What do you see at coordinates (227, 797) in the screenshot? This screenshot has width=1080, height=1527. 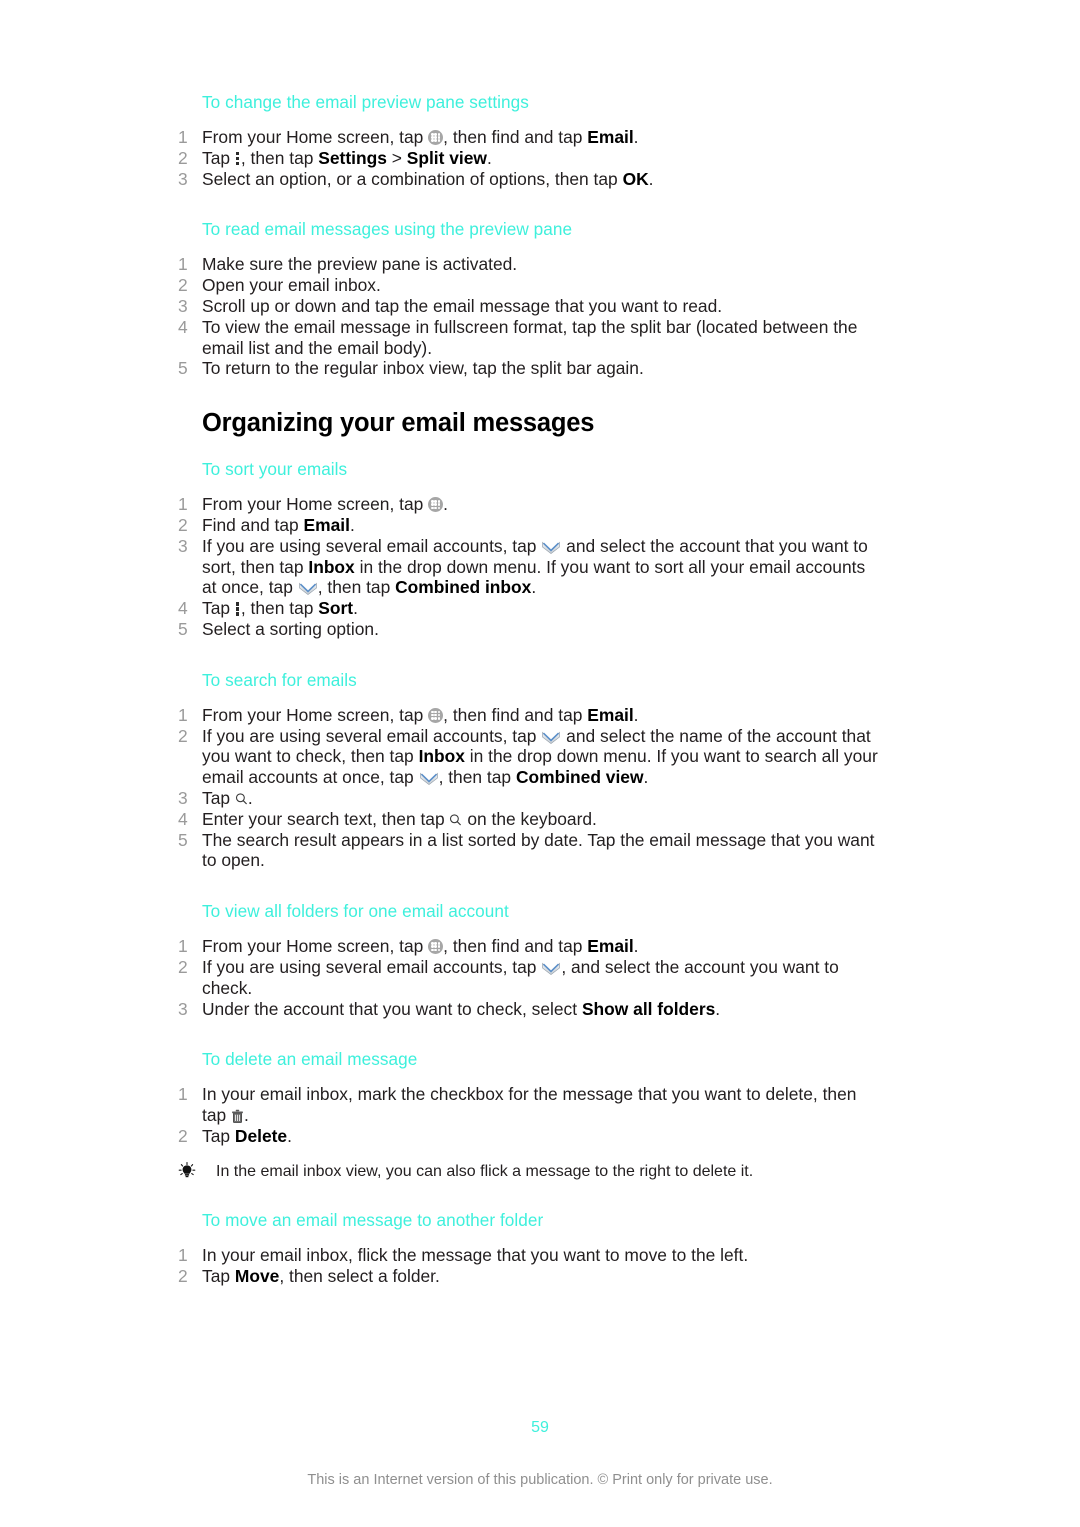 I see `step-text: Tap .` at bounding box center [227, 797].